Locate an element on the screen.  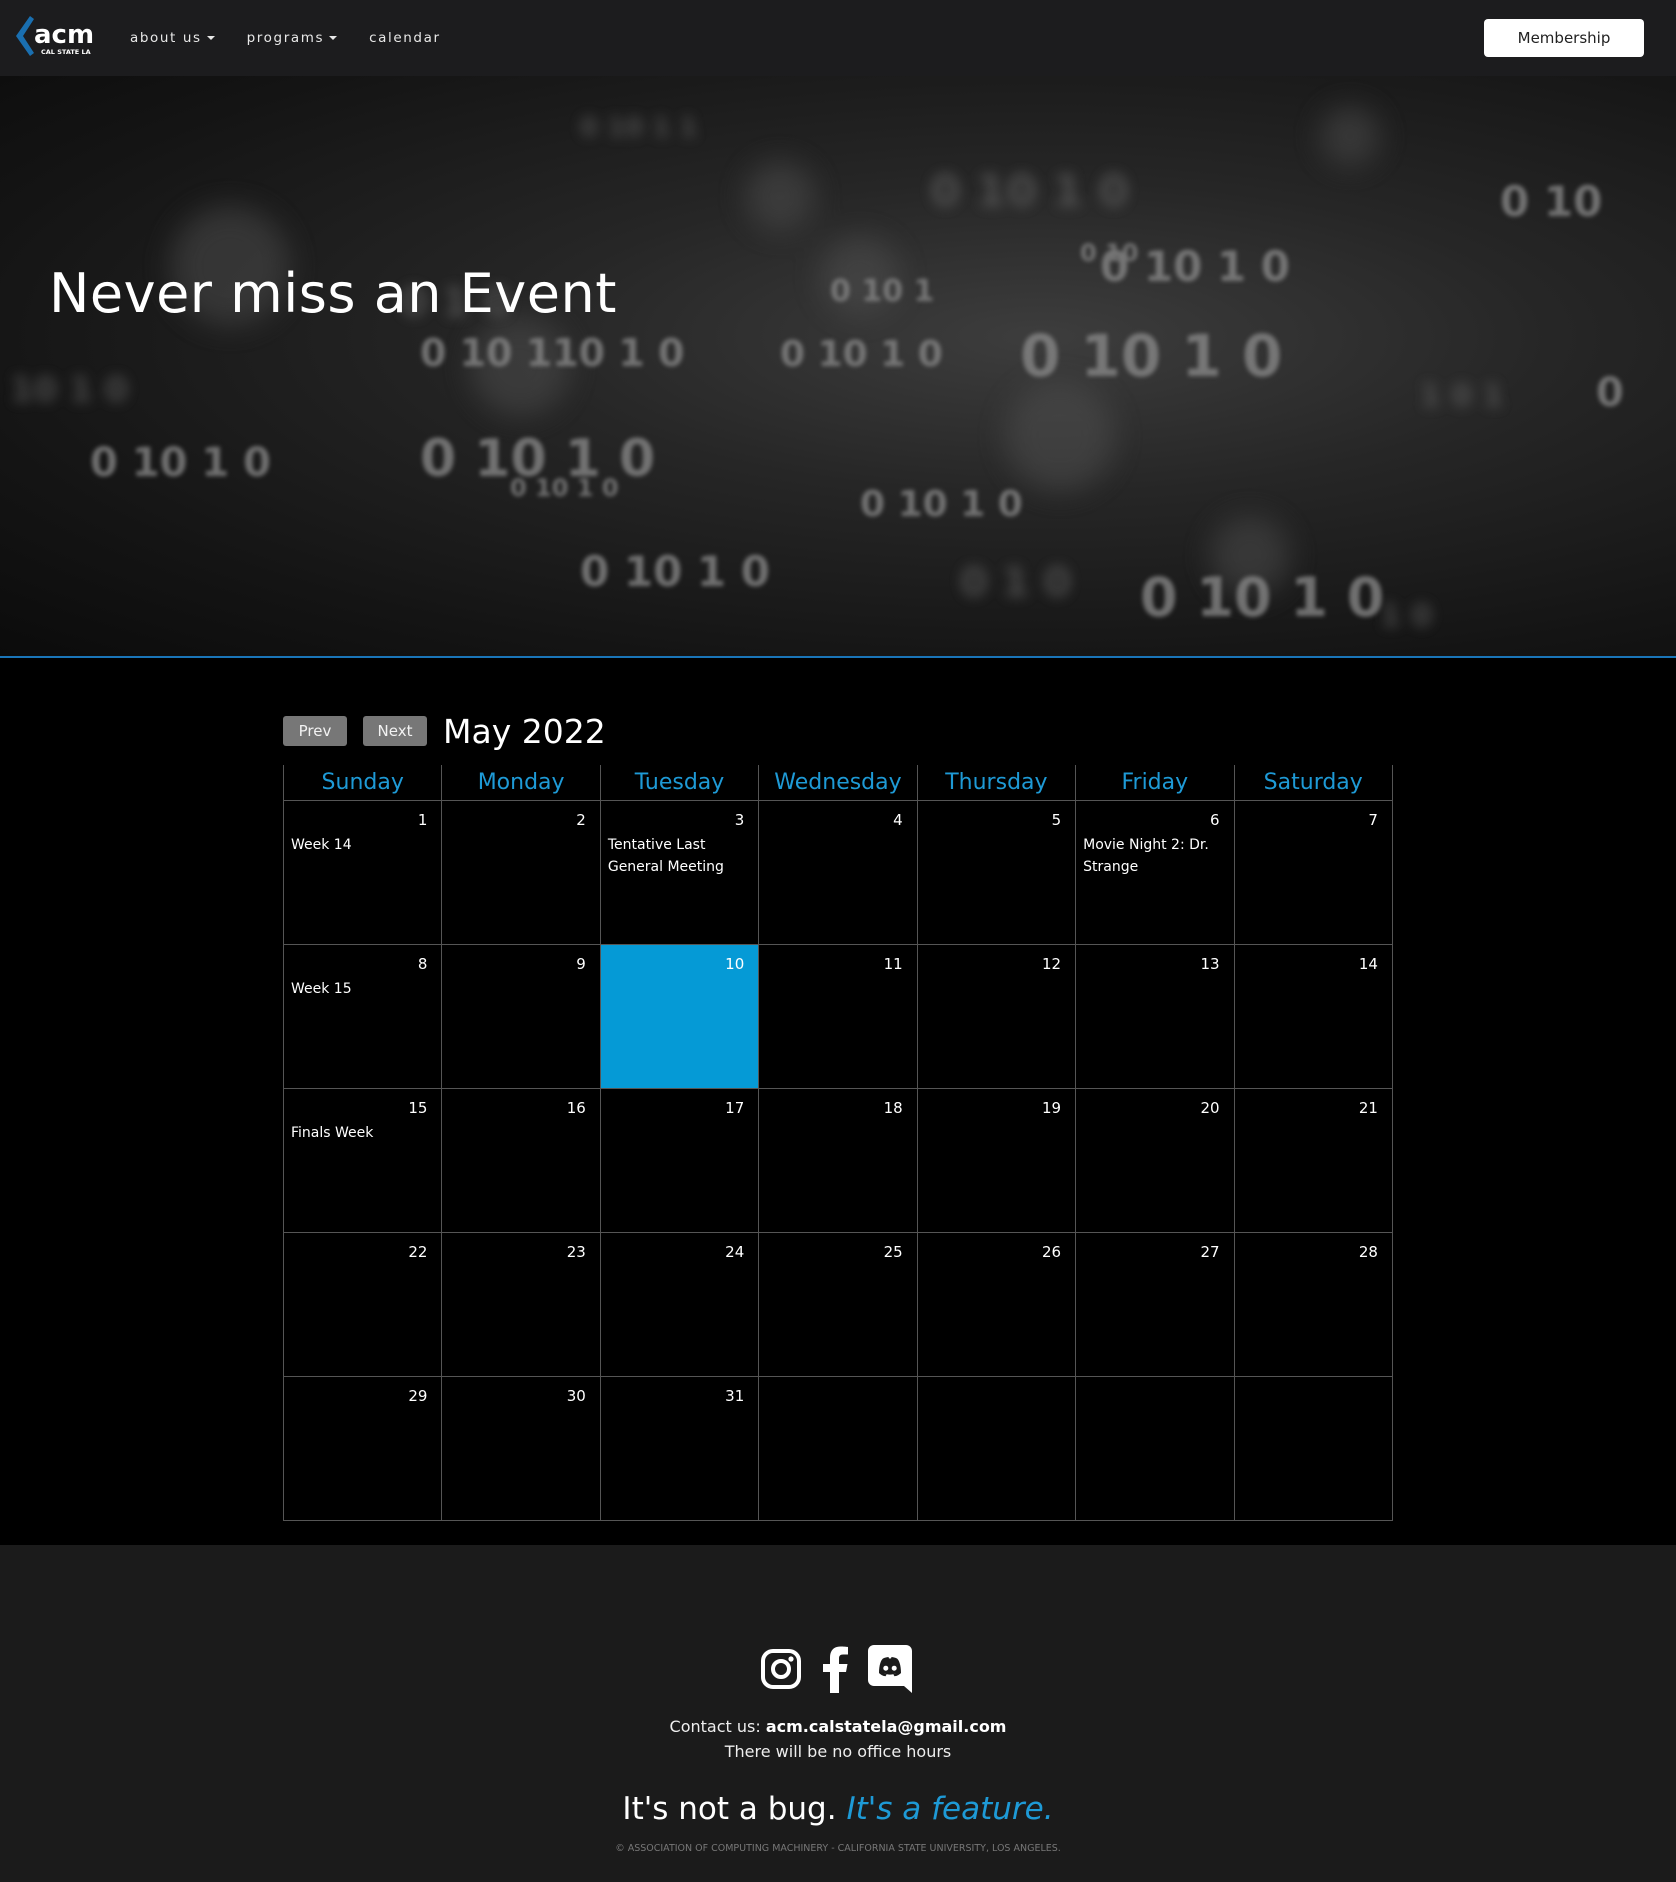
calendar-day-cell: 27 is located at coordinates (1154, 1305).